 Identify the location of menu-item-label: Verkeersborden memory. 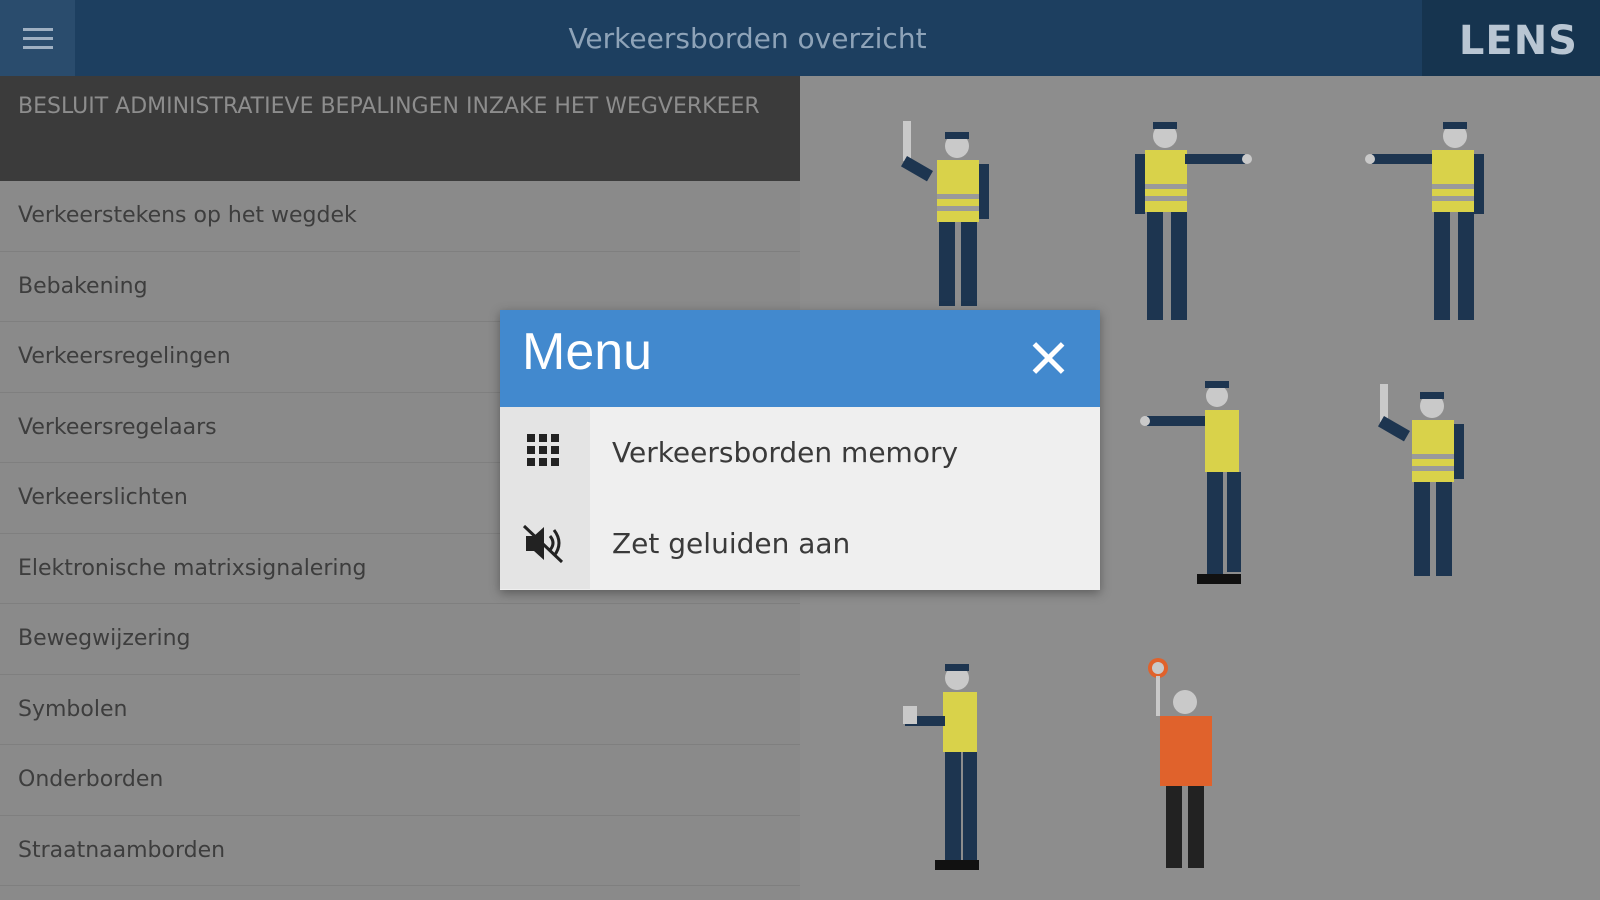
(785, 452).